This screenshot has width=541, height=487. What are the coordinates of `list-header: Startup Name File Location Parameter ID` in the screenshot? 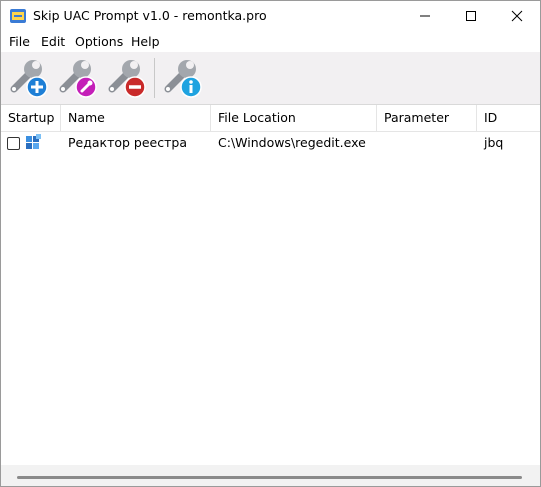 It's located at (270, 118).